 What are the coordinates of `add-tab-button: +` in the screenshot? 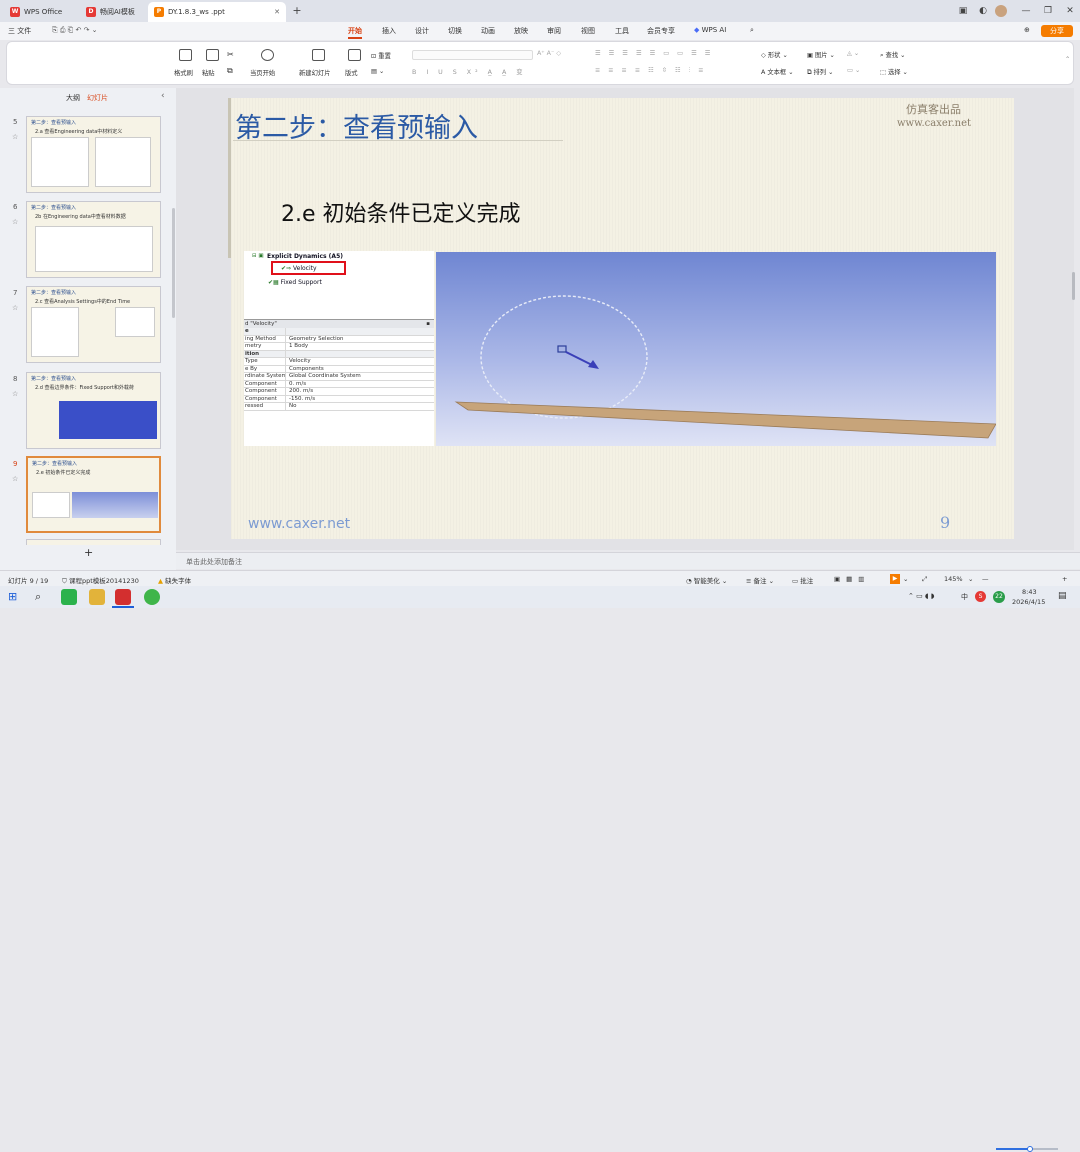 It's located at (297, 11).